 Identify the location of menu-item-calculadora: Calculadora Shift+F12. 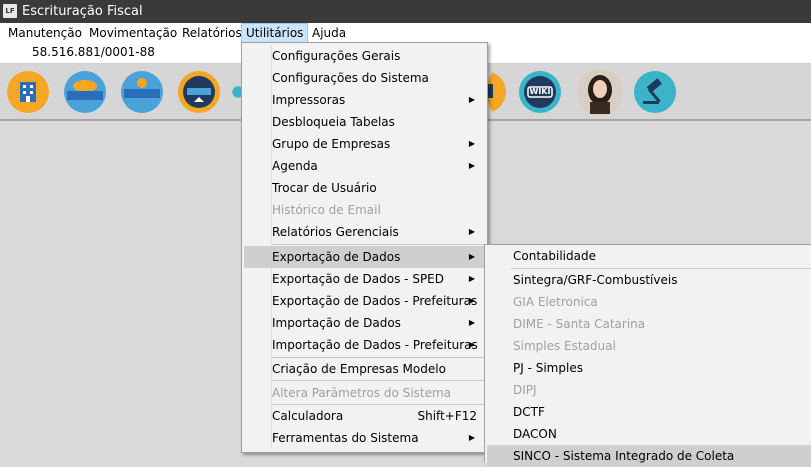
(364, 416).